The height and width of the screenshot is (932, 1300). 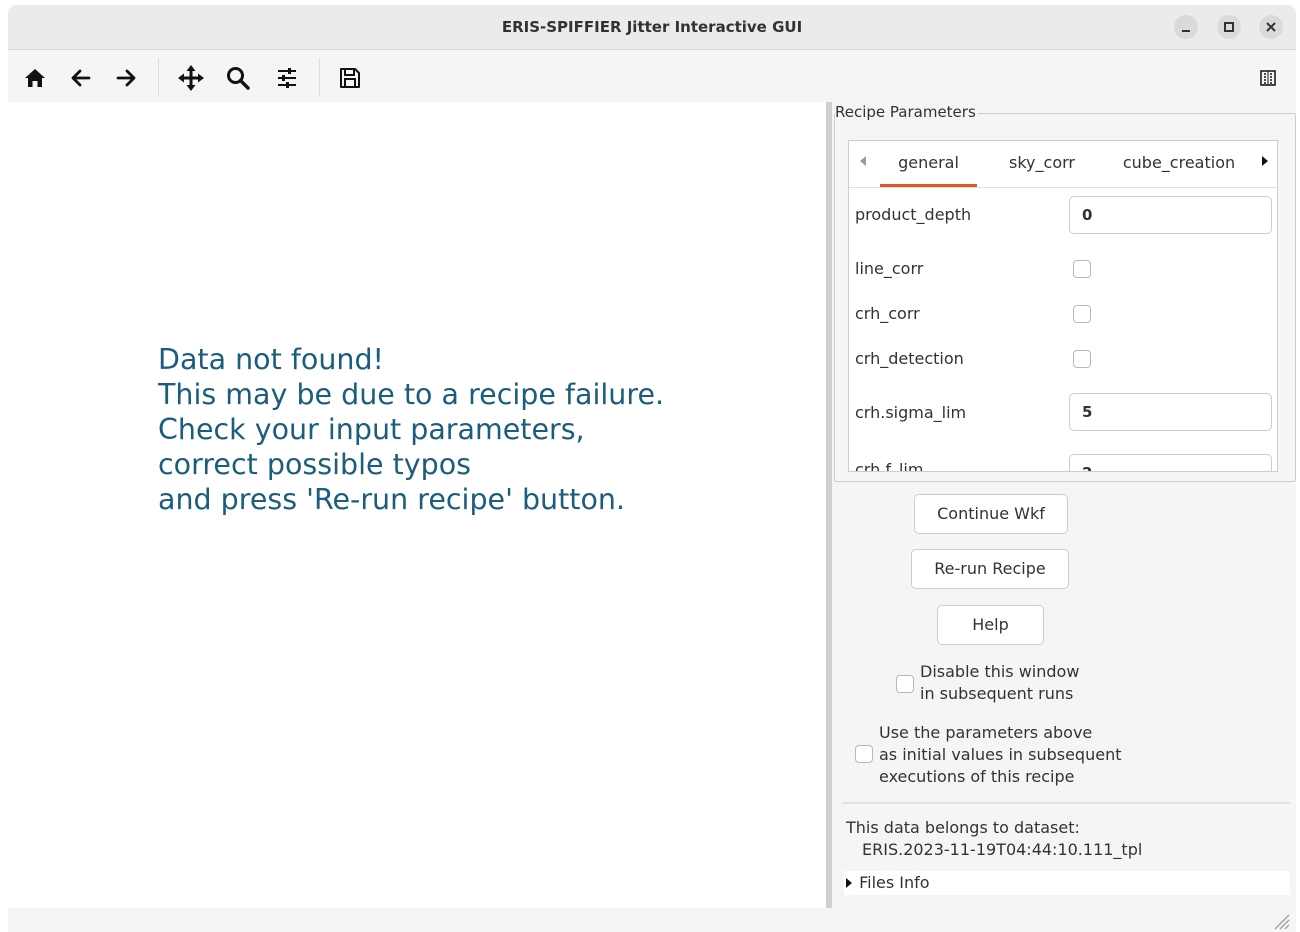 What do you see at coordinates (963, 827) in the screenshot?
I see `dataset-label: This data belongs to dataset:` at bounding box center [963, 827].